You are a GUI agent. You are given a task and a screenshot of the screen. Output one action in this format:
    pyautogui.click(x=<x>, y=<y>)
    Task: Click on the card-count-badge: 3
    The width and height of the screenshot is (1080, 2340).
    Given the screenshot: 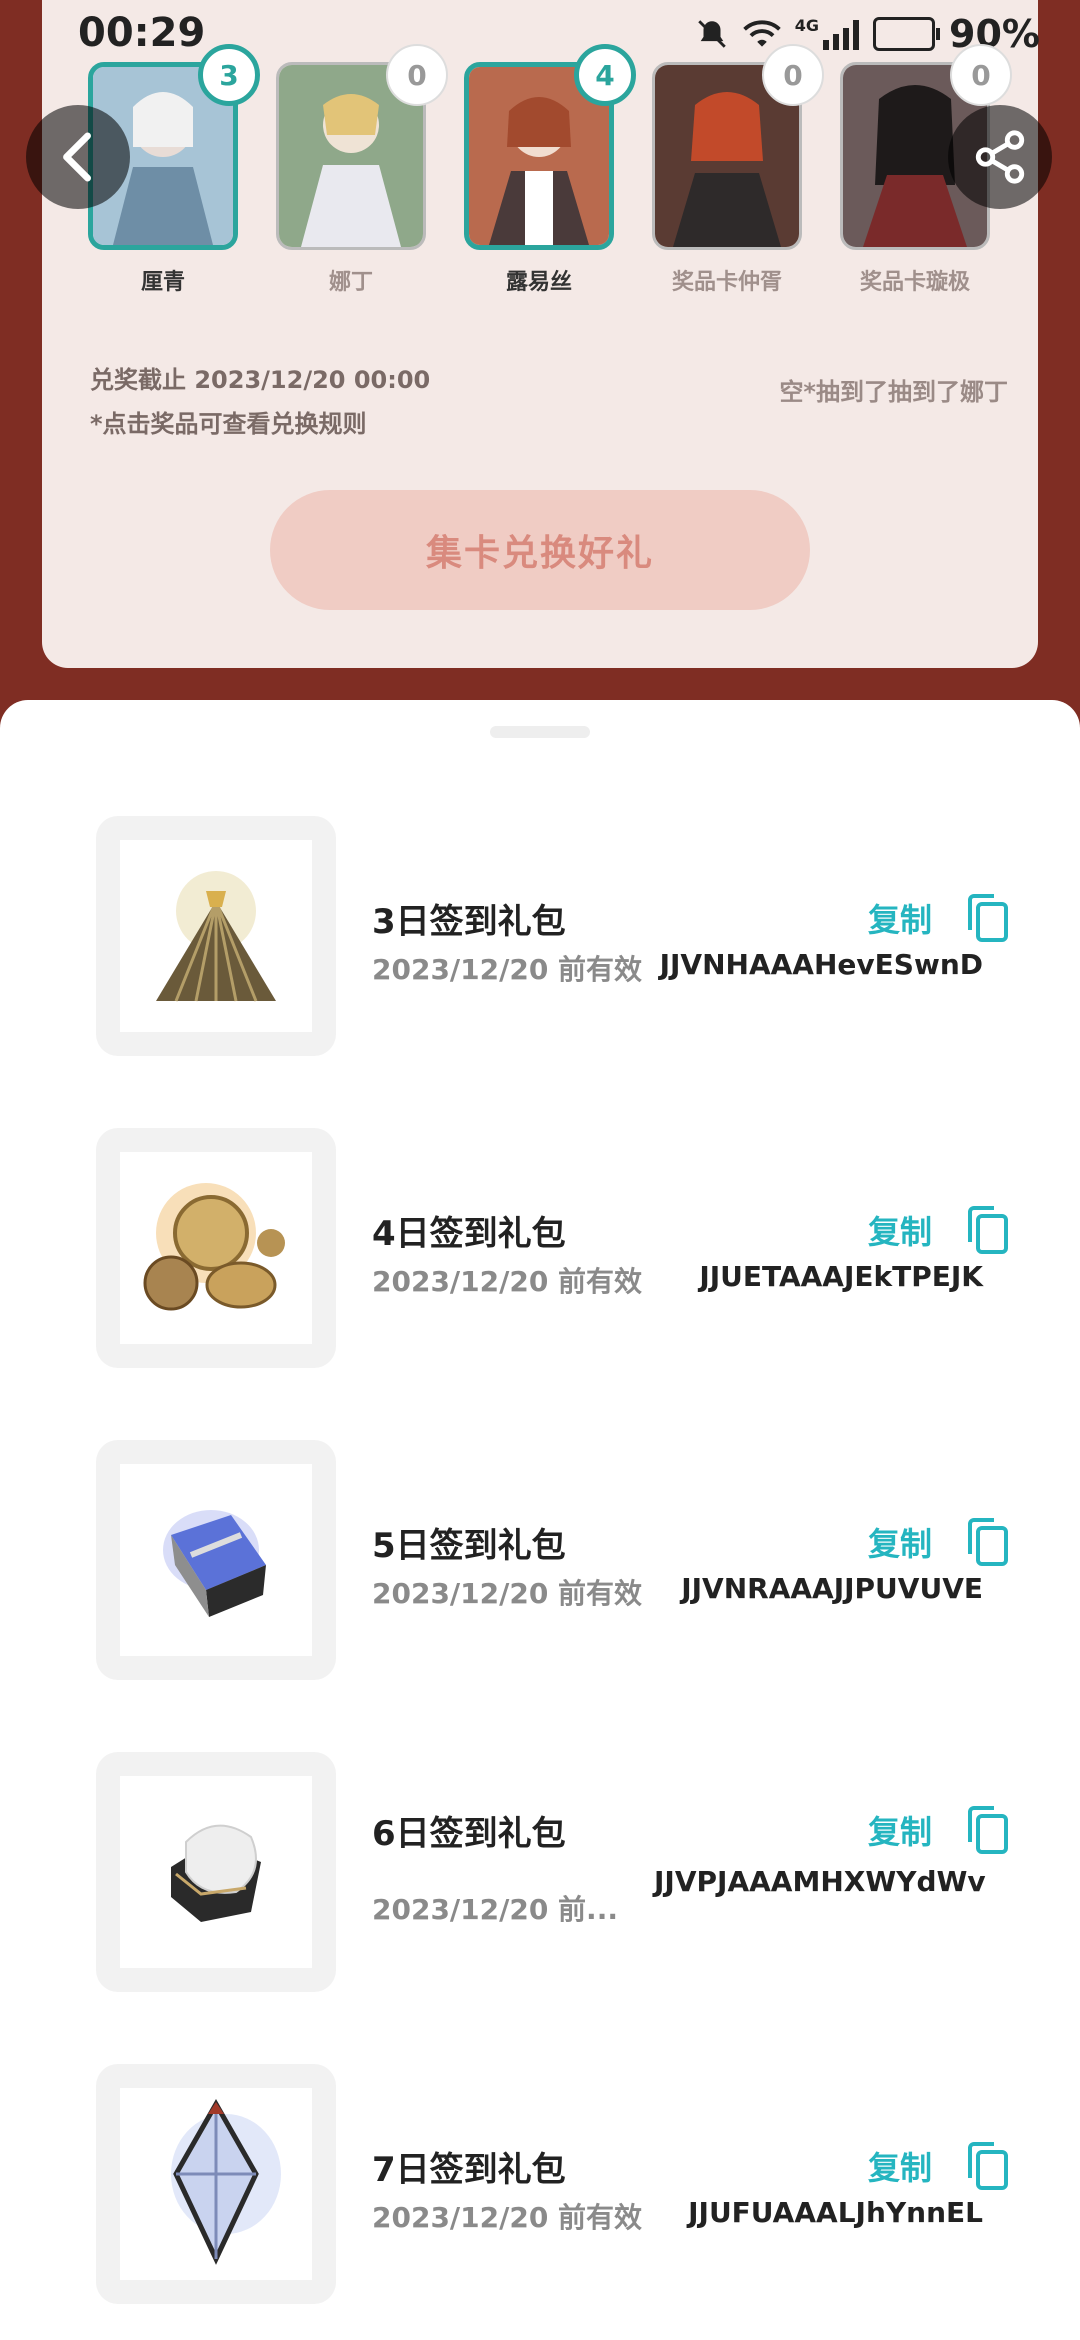 What is the action you would take?
    pyautogui.click(x=229, y=75)
    